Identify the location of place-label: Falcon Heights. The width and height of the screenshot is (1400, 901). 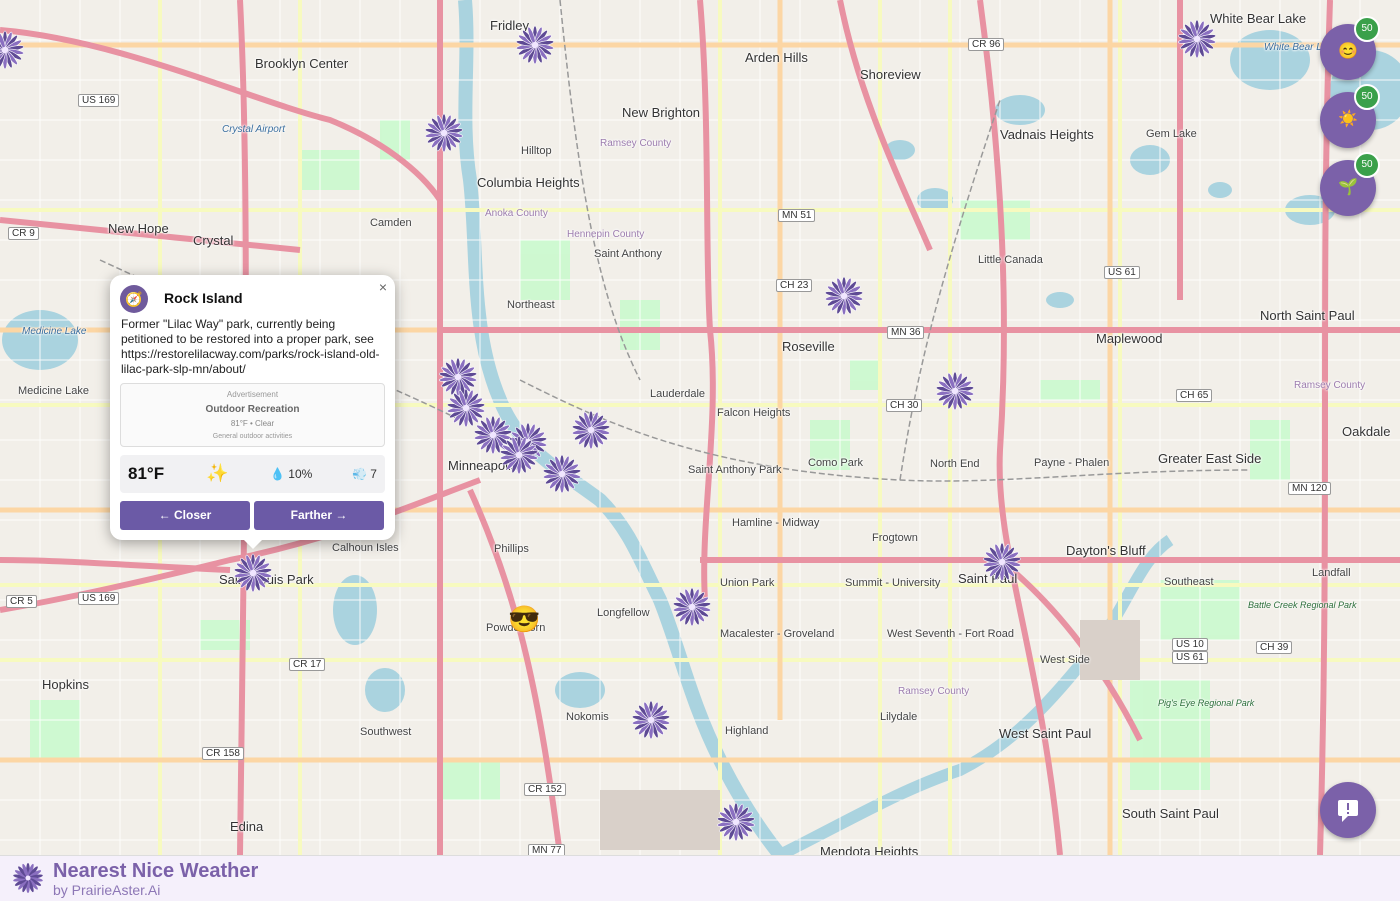
(754, 413).